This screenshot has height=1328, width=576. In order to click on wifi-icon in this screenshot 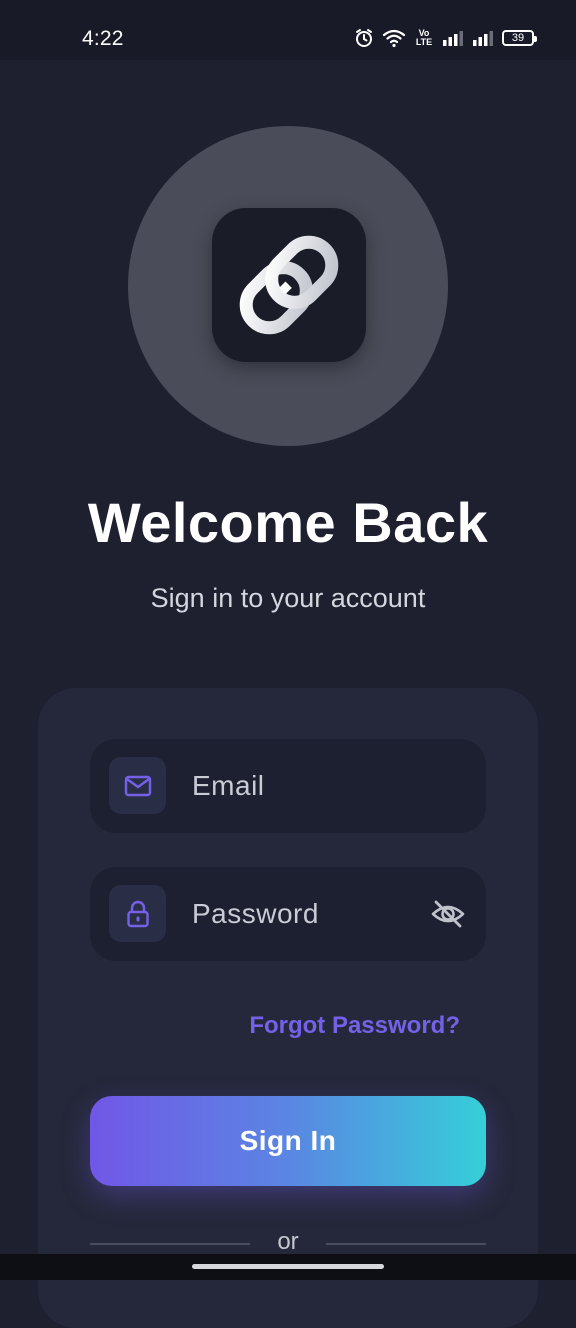, I will do `click(394, 38)`.